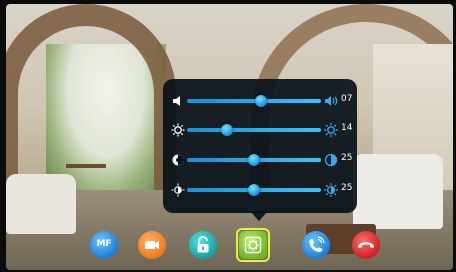  What do you see at coordinates (347, 128) in the screenshot?
I see `brightness-value: 14` at bounding box center [347, 128].